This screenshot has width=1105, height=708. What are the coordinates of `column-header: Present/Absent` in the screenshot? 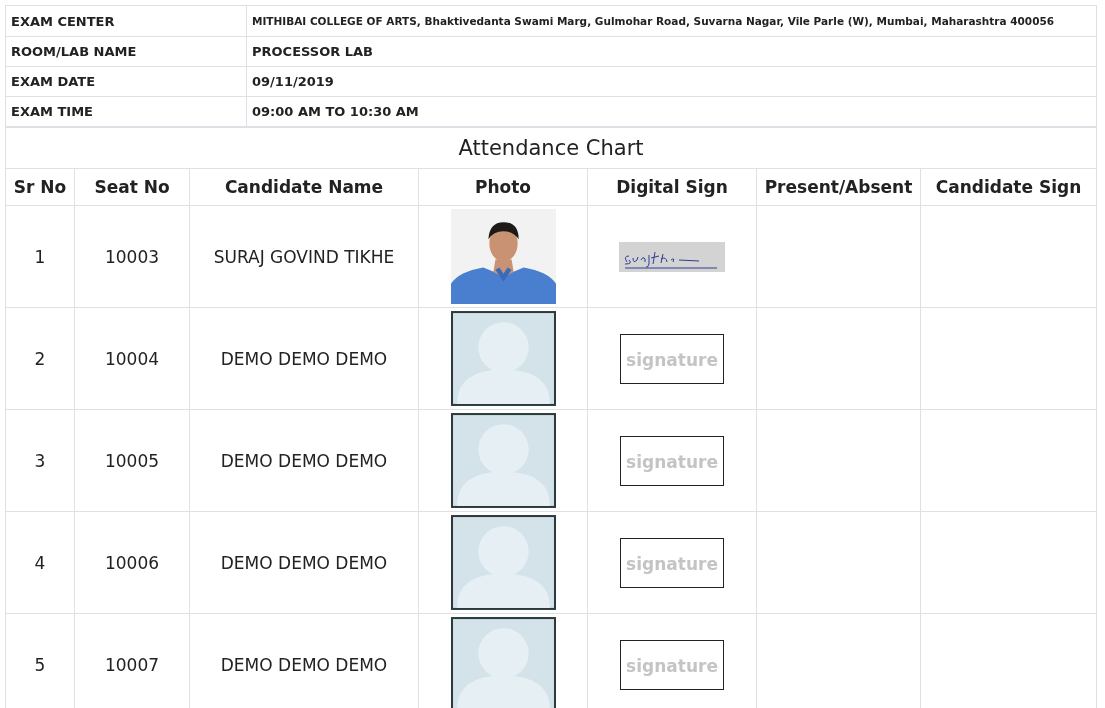 It's located at (838, 187).